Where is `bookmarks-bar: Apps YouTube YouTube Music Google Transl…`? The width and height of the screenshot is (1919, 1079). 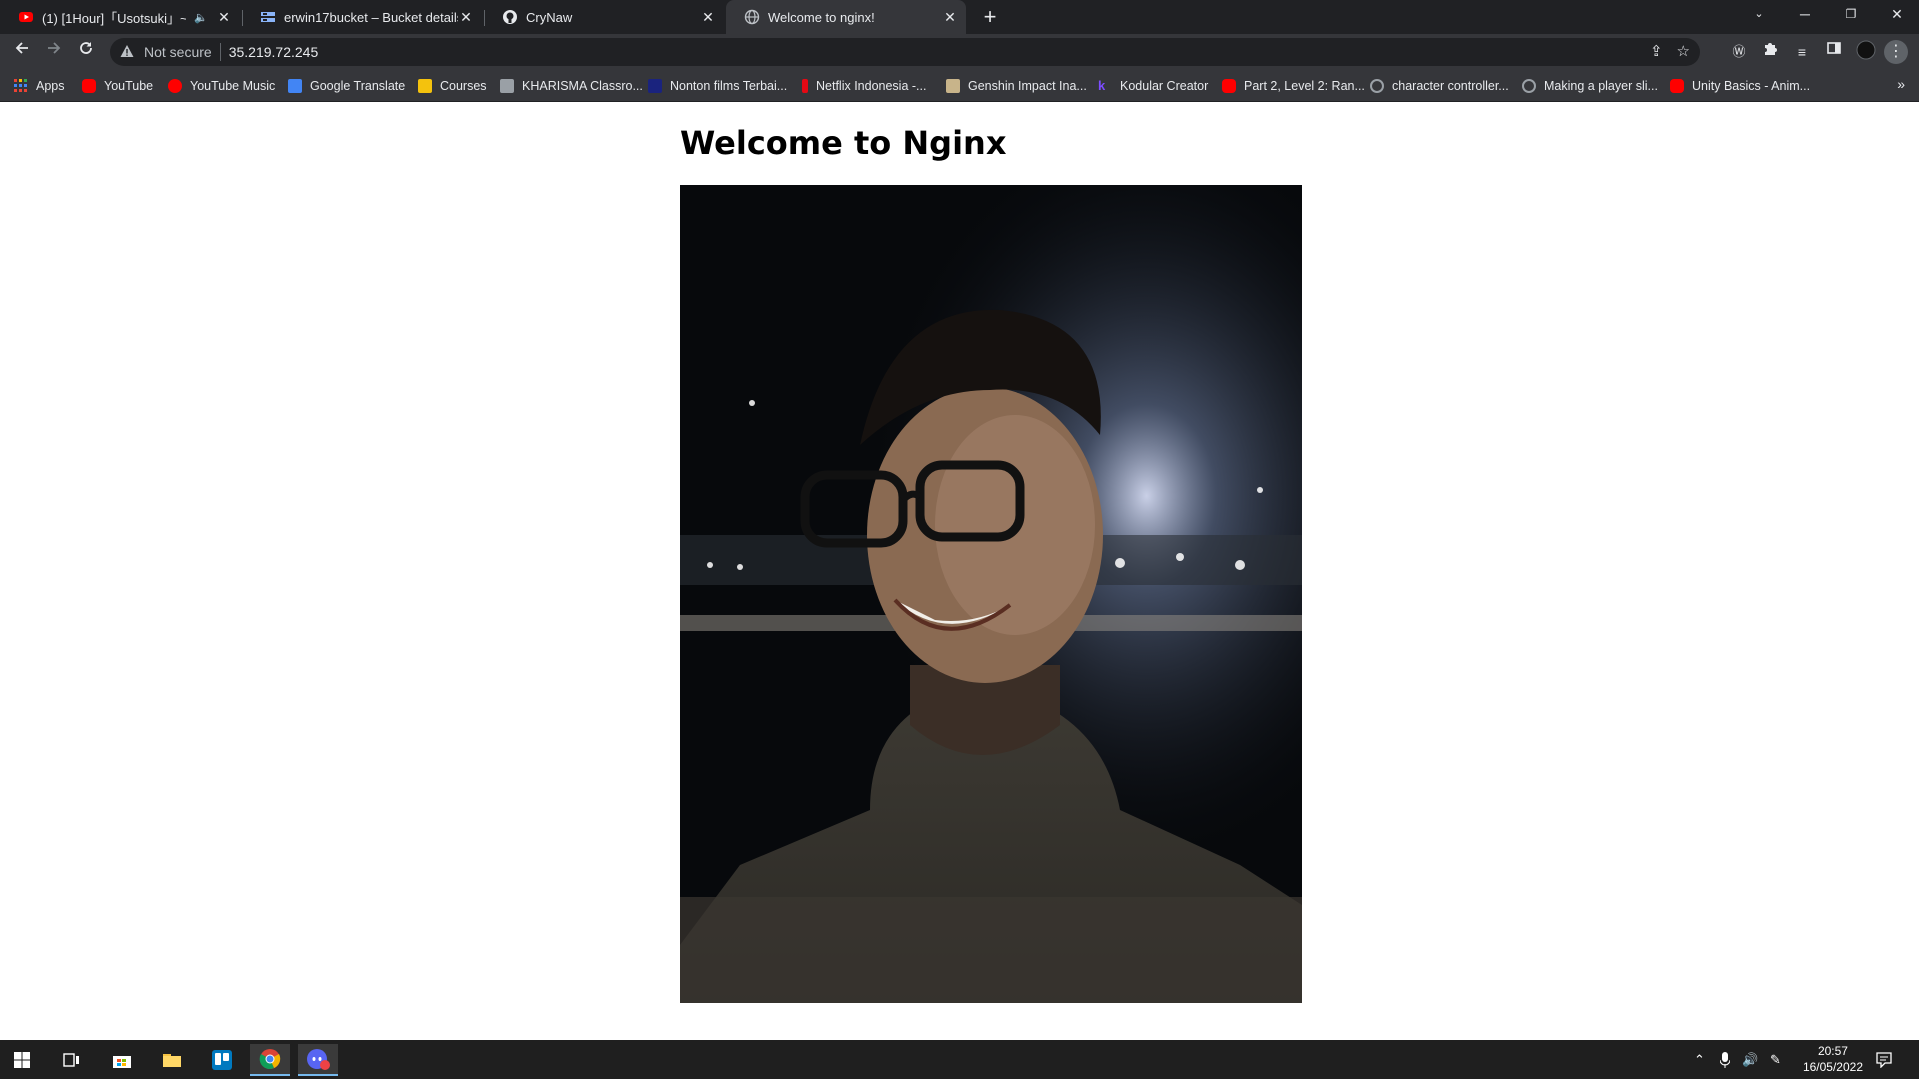 bookmarks-bar: Apps YouTube YouTube Music Google Transl… is located at coordinates (959, 86).